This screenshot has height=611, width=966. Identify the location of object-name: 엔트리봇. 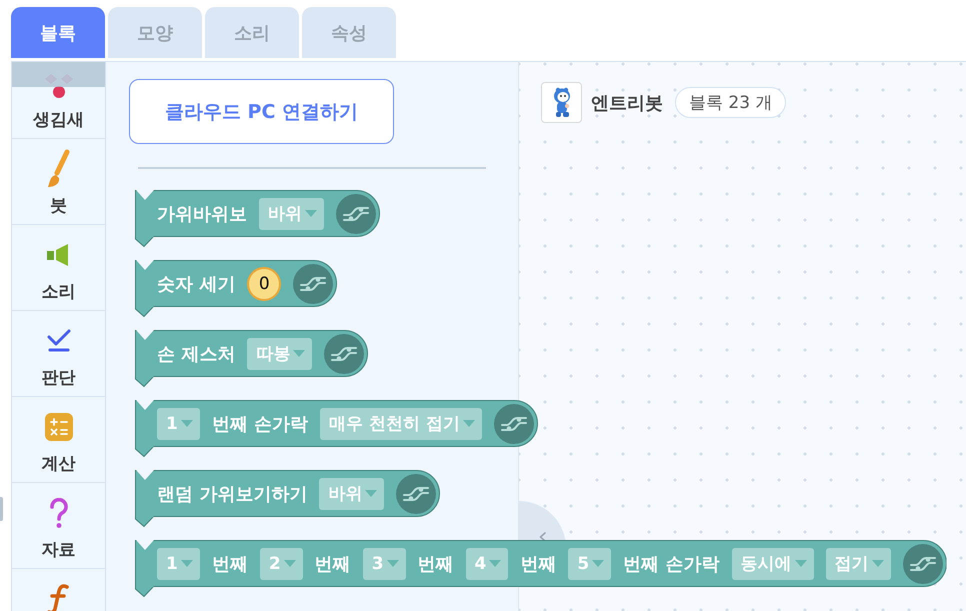
(627, 103).